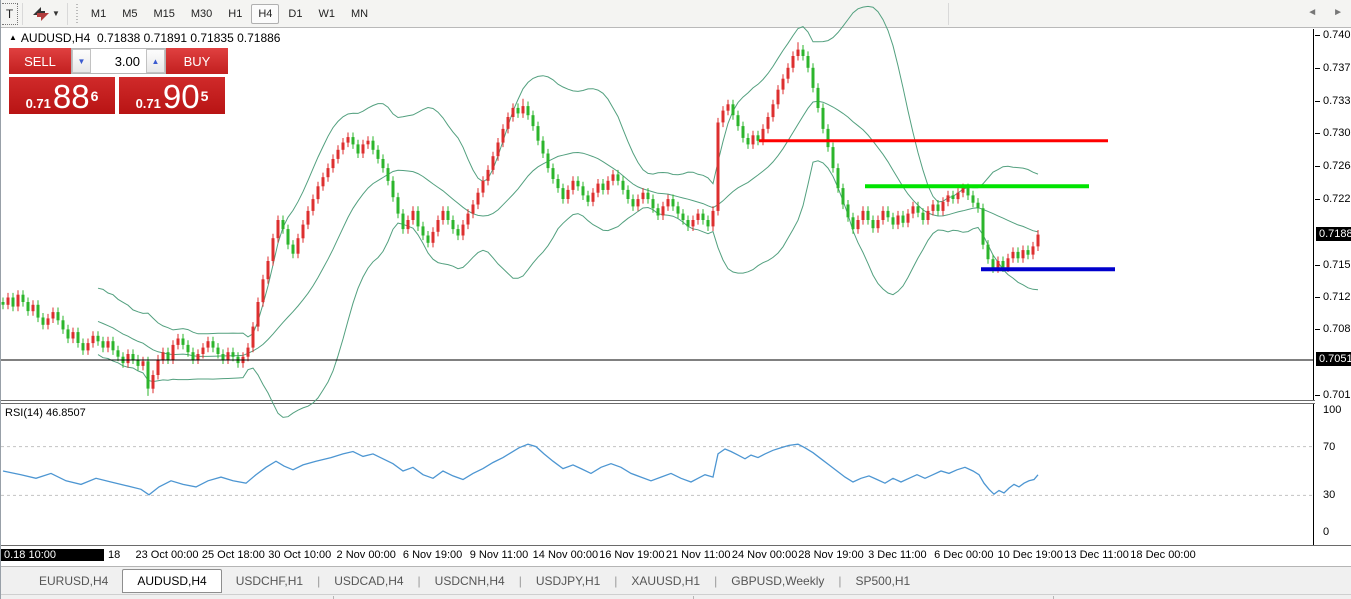 The image size is (1351, 599). What do you see at coordinates (326, 14) in the screenshot?
I see `timeframe-w1: W1` at bounding box center [326, 14].